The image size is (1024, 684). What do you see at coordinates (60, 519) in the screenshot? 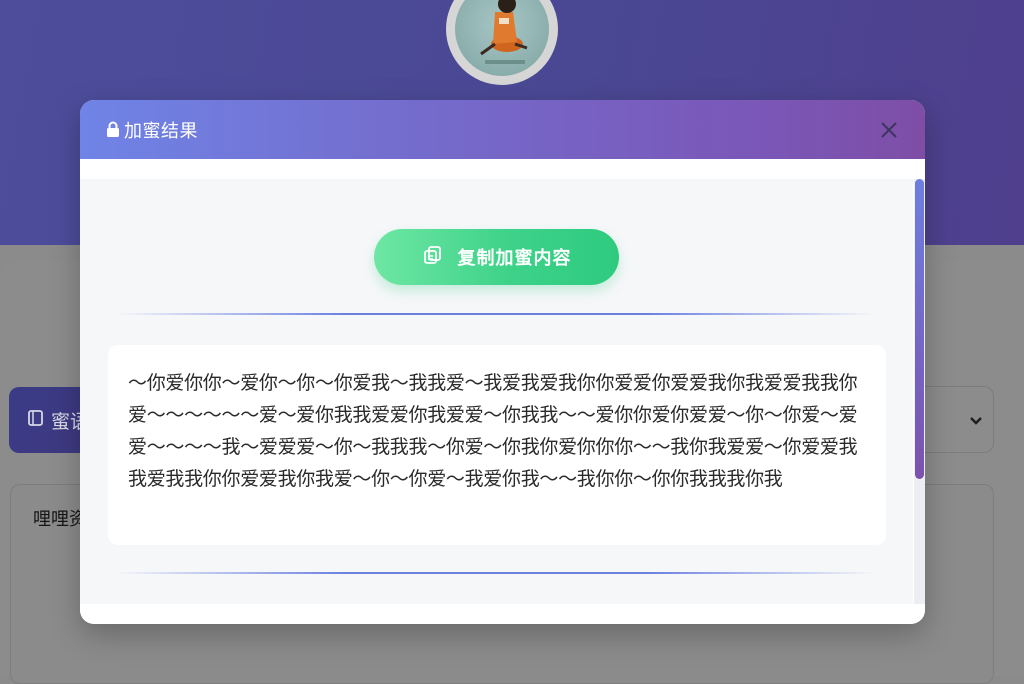
I see `input-textarea-text: 哩哩资` at bounding box center [60, 519].